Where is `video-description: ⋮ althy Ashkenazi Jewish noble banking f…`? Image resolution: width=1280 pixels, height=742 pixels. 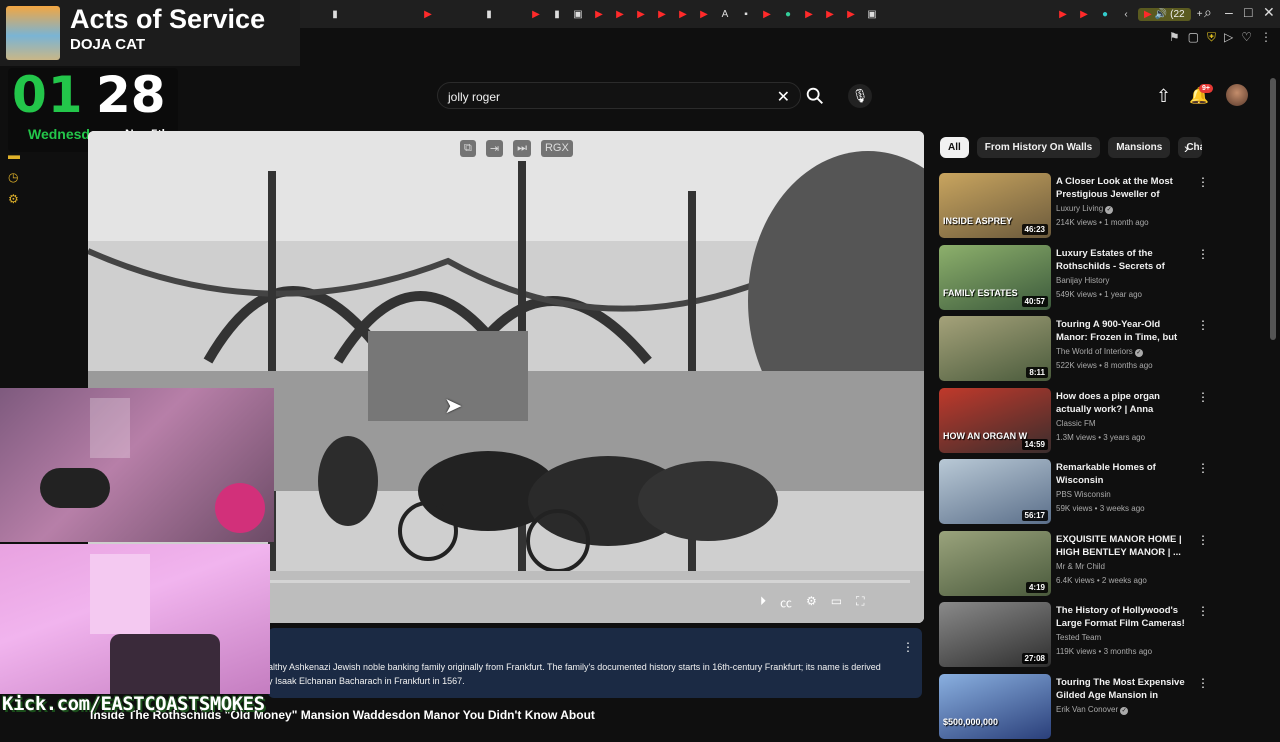 video-description: ⋮ althy Ashkenazi Jewish noble banking f… is located at coordinates (595, 663).